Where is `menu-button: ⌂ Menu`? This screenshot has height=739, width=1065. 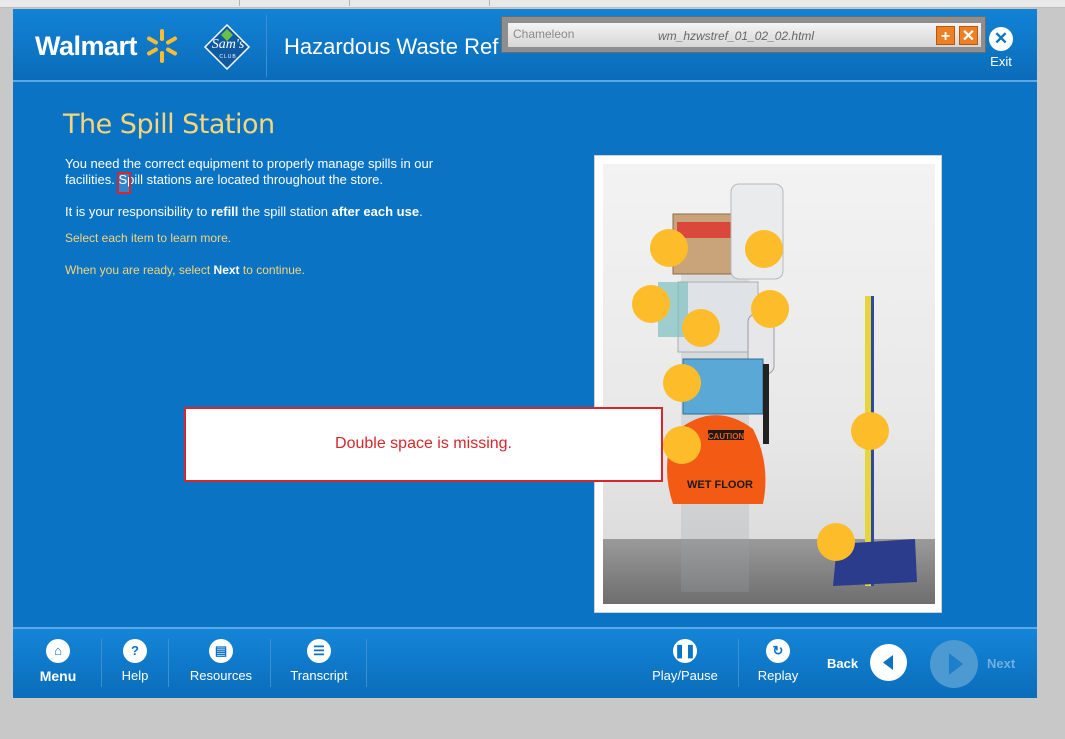 menu-button: ⌂ Menu is located at coordinates (58, 663).